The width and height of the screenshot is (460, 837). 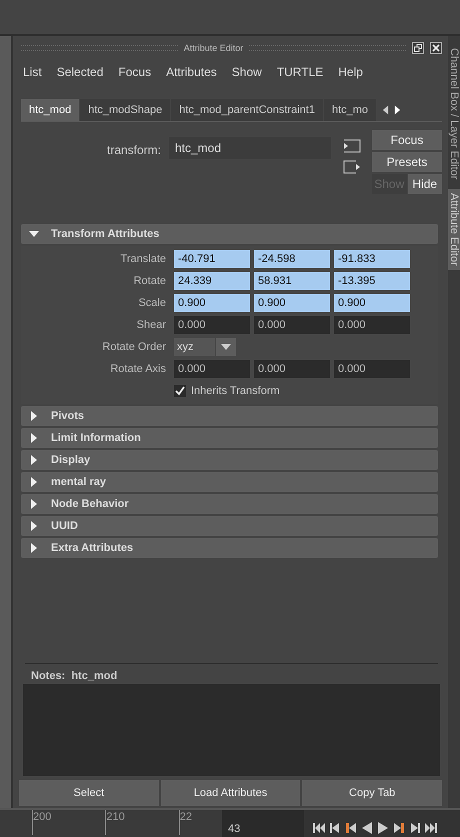 What do you see at coordinates (372, 793) in the screenshot?
I see `bottom-button: Copy Tab` at bounding box center [372, 793].